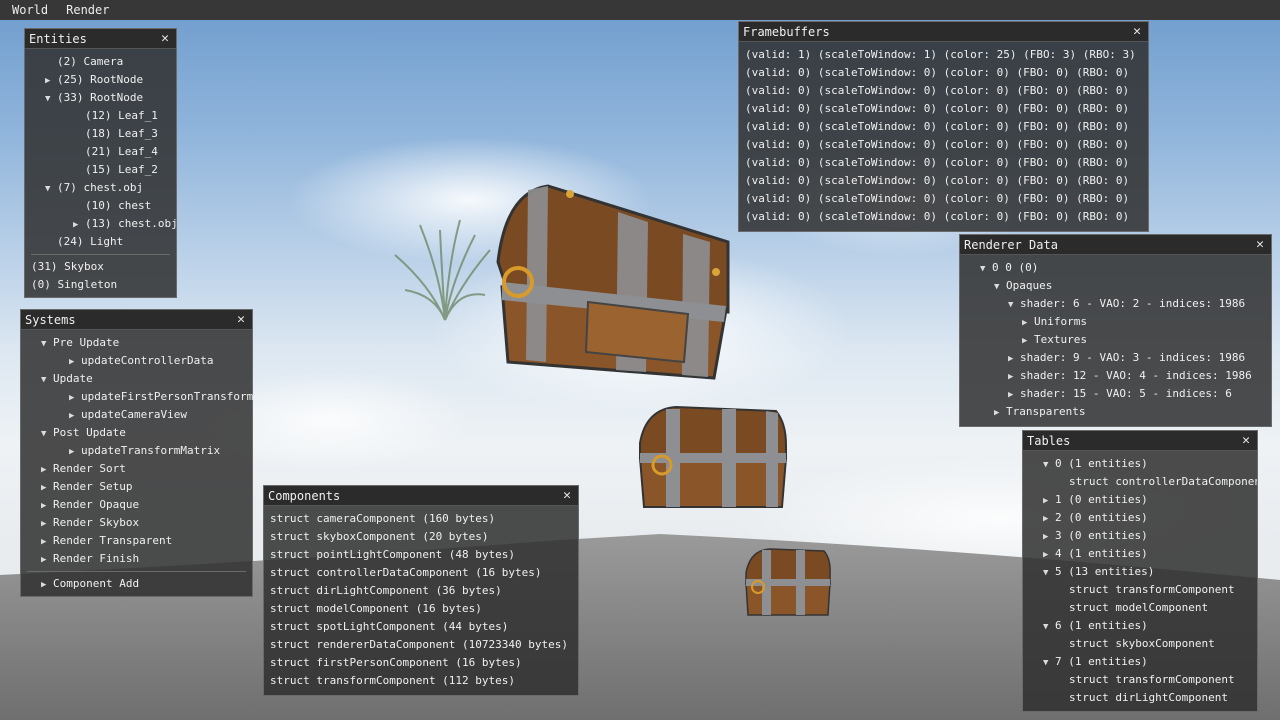  I want to click on entity-node: ▶ (25) RootNode, so click(100, 80).